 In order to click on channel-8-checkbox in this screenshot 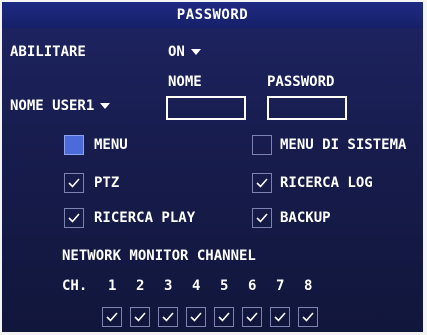, I will do `click(308, 317)`.